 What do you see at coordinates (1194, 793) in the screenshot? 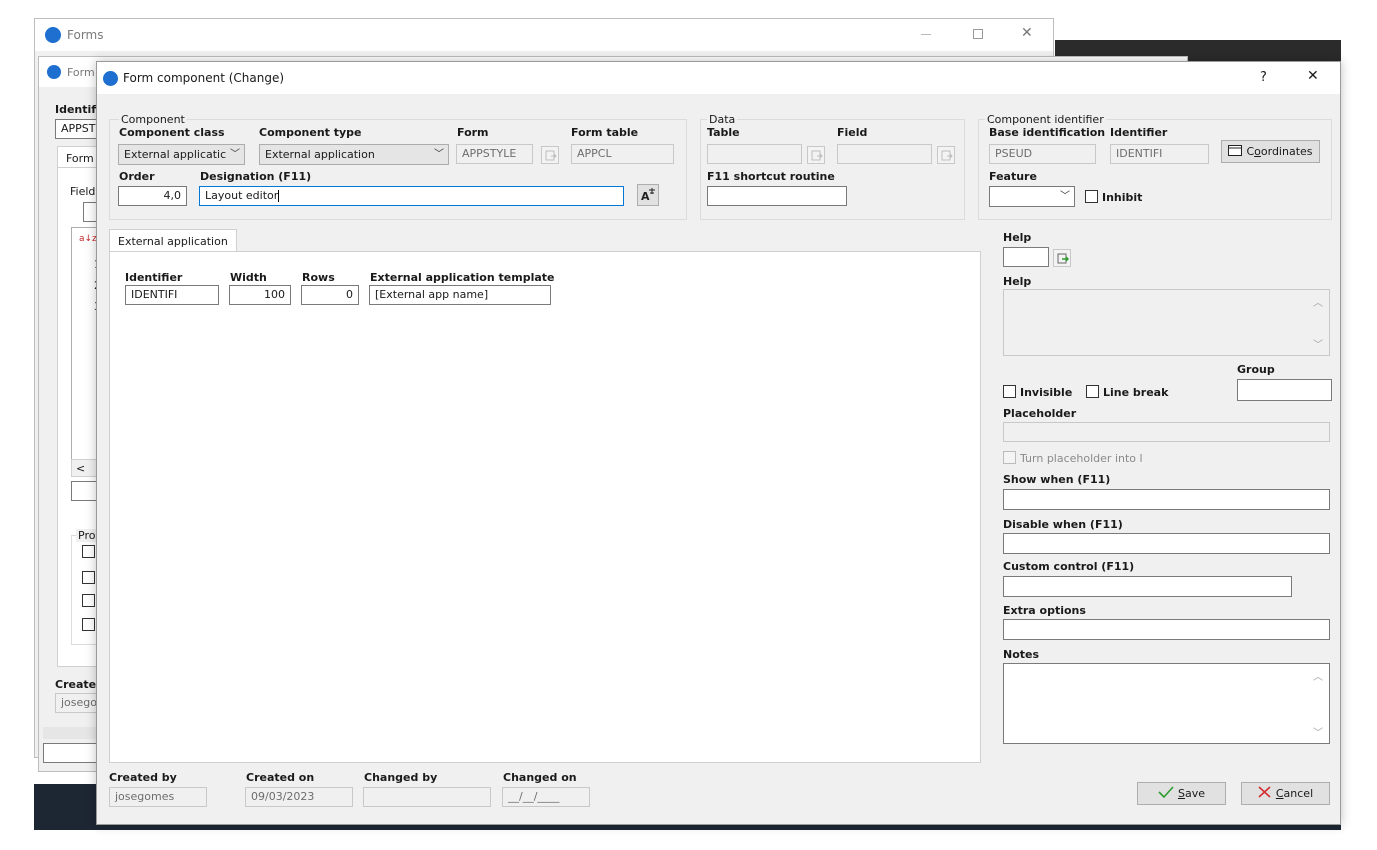
I see `save-label-part: ave` at bounding box center [1194, 793].